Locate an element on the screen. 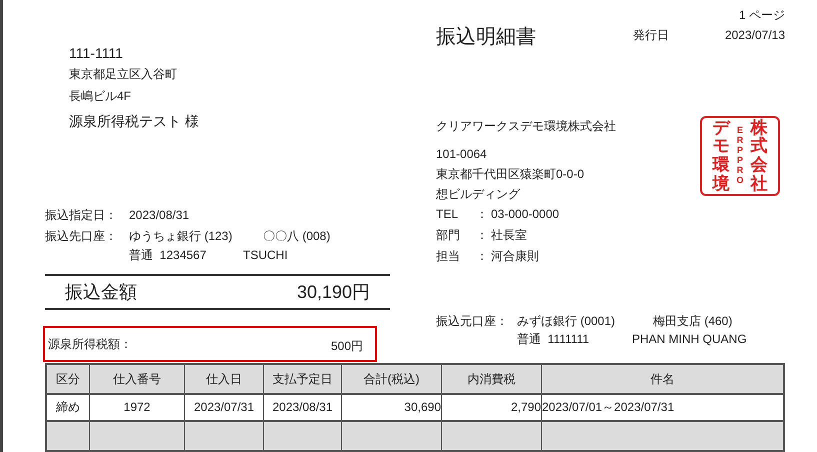  seal-text: 株式会社 is located at coordinates (759, 156).